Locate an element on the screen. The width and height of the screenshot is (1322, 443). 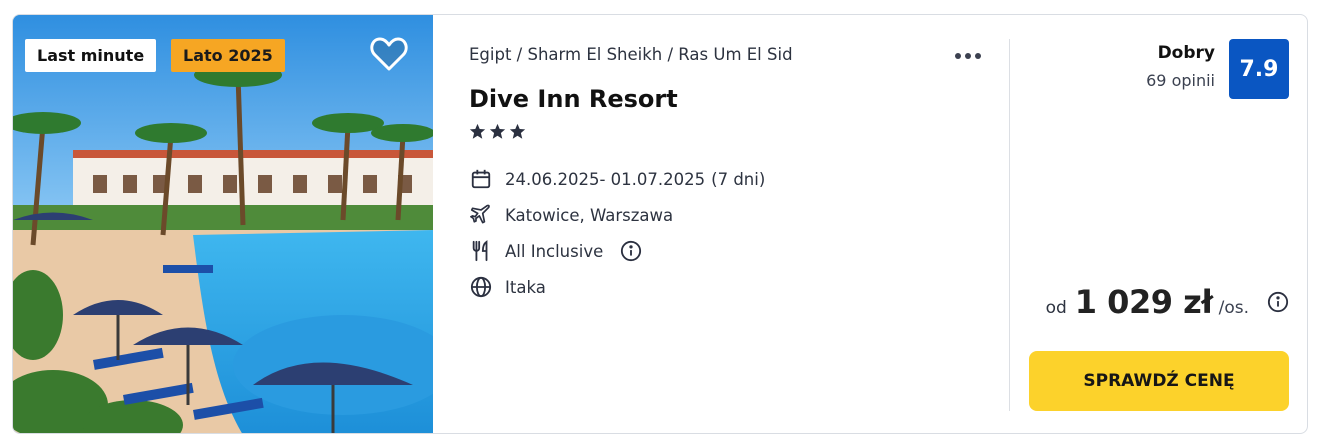
cutlery-icon is located at coordinates (481, 251).